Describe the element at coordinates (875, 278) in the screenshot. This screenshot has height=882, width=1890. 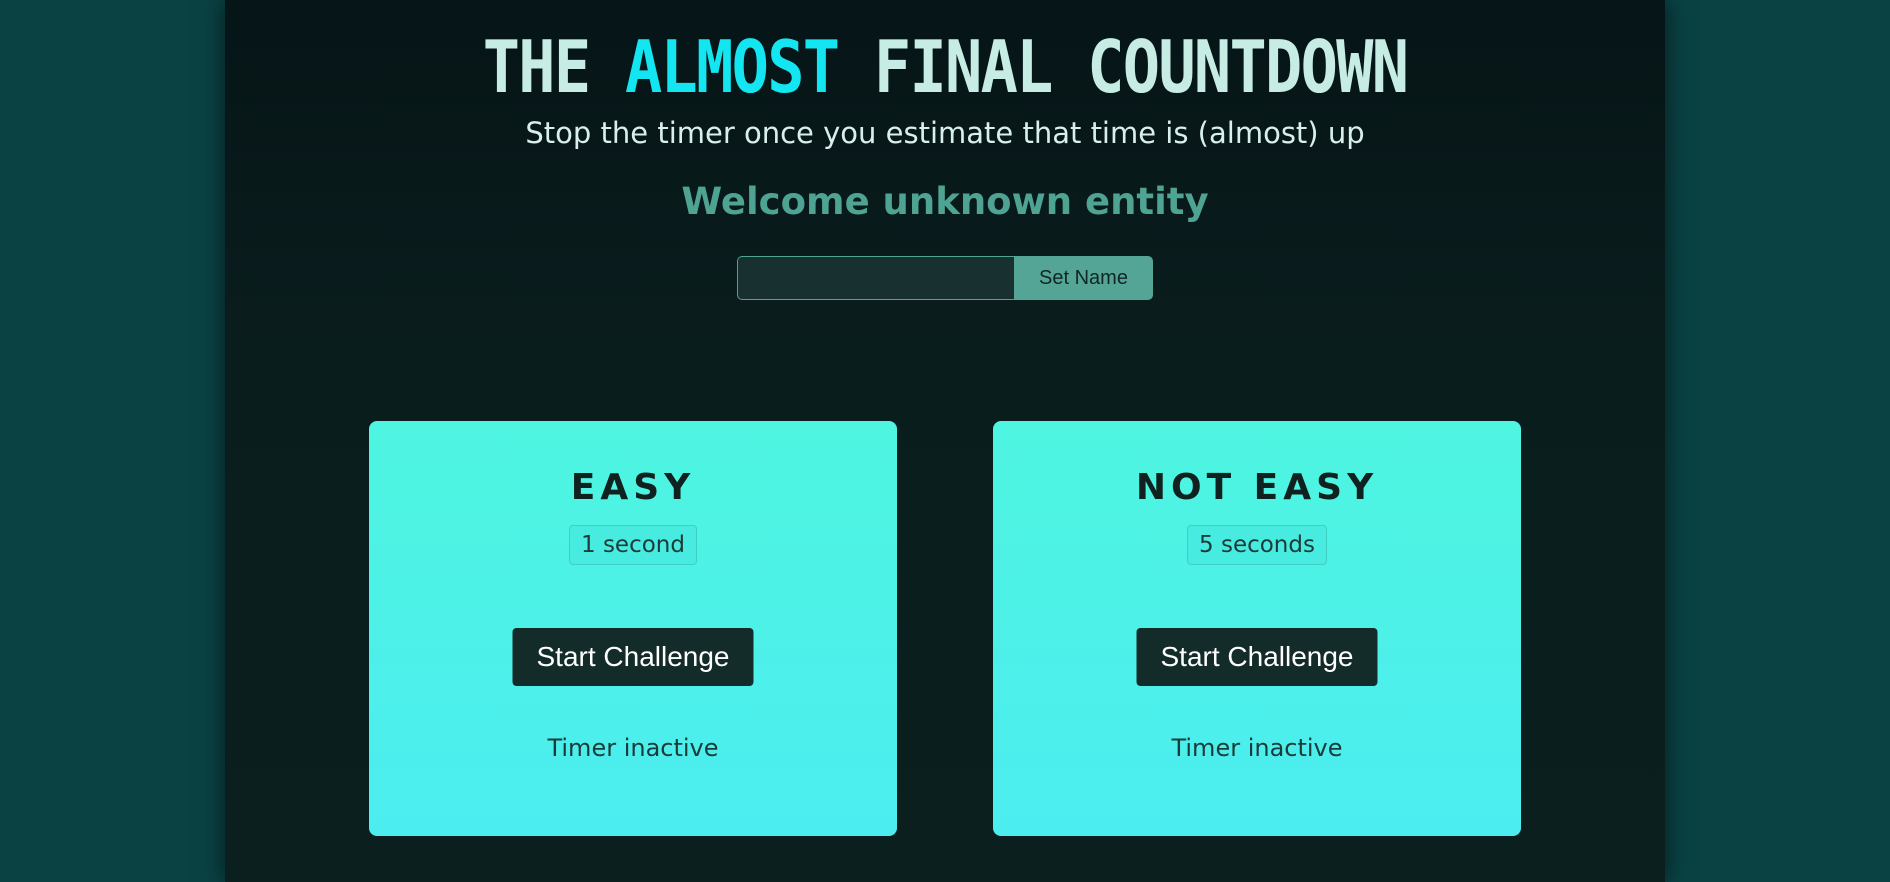
I see `name-input` at that location.